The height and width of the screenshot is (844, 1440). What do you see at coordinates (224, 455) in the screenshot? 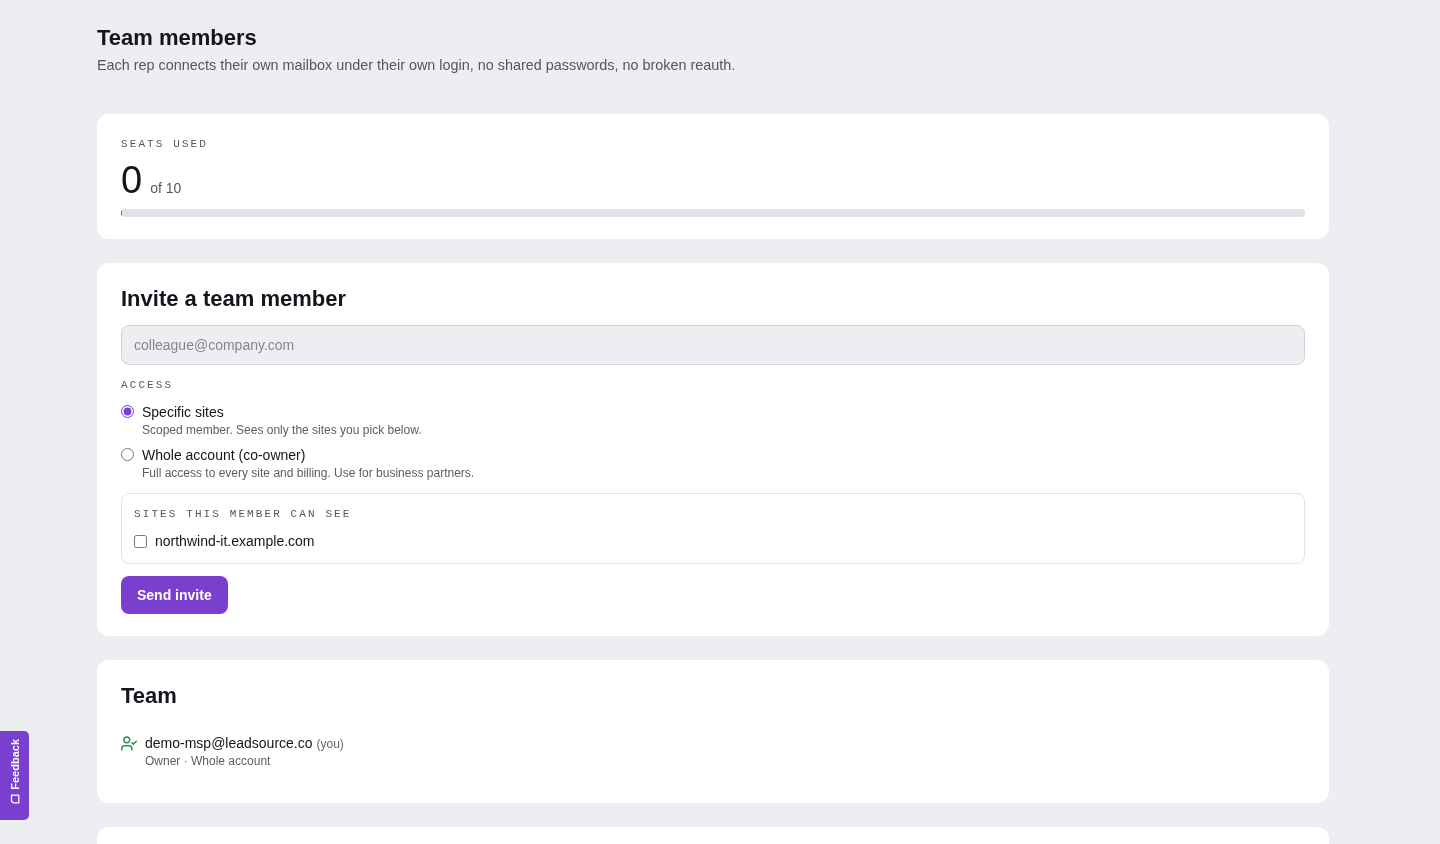
I see `option-label: Whole account (co-owner)` at bounding box center [224, 455].